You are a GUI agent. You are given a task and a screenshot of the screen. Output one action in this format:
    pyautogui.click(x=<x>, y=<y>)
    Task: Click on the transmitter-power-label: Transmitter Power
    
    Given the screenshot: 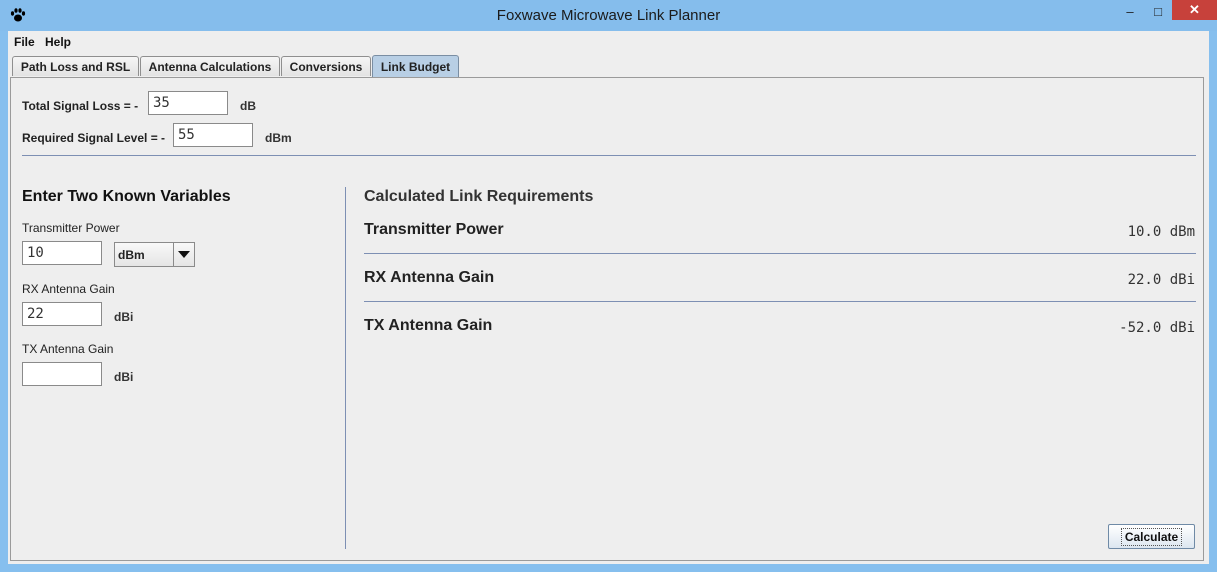 What is the action you would take?
    pyautogui.click(x=71, y=228)
    